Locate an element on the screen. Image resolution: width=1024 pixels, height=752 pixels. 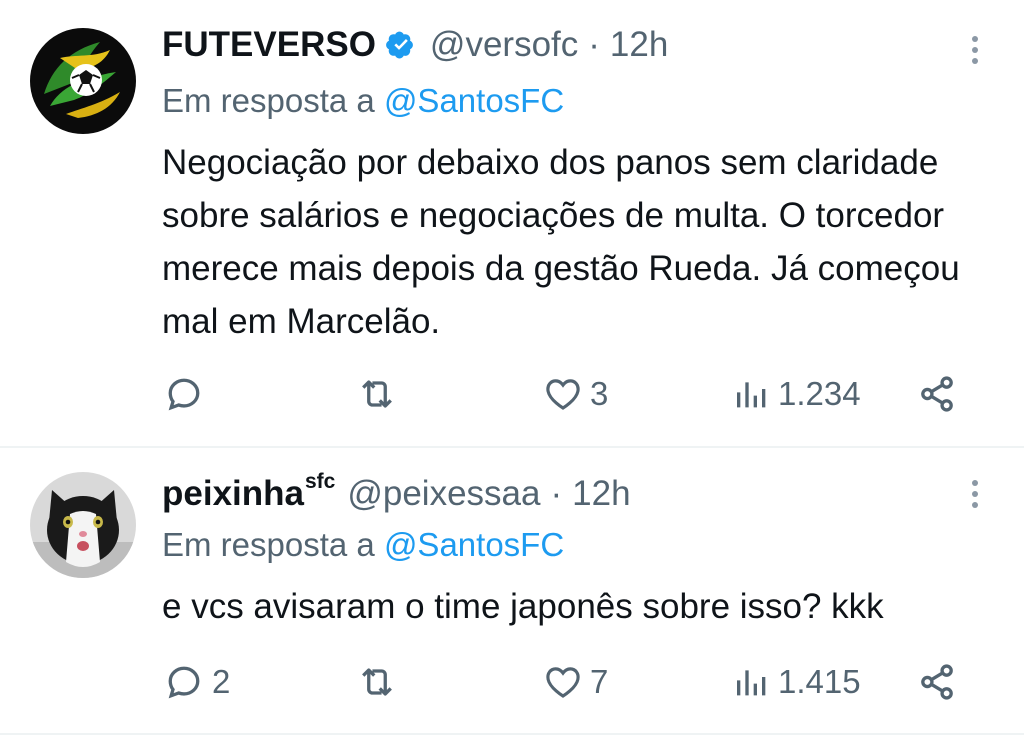
tweet-header: FUTEVERSO @versofc · 12h is located at coordinates (415, 45).